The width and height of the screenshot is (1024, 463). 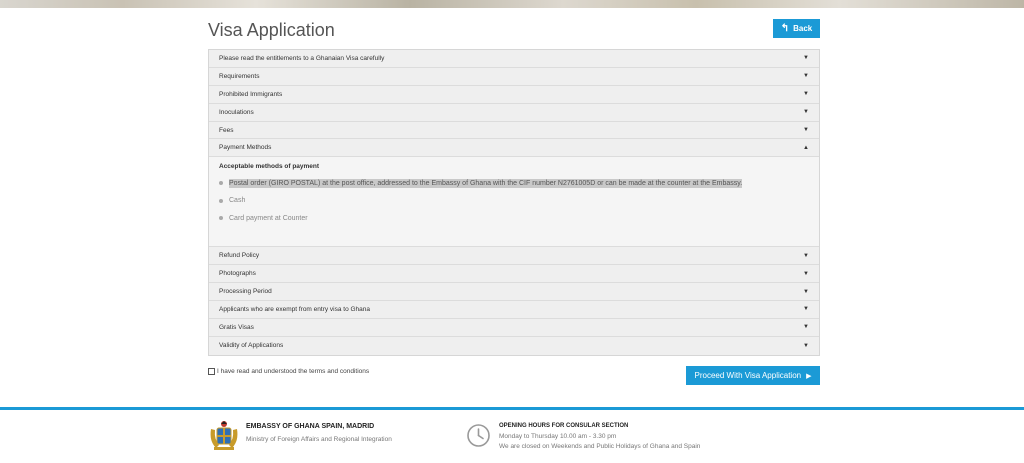 I want to click on list-item: Card payment at Counter, so click(x=514, y=218).